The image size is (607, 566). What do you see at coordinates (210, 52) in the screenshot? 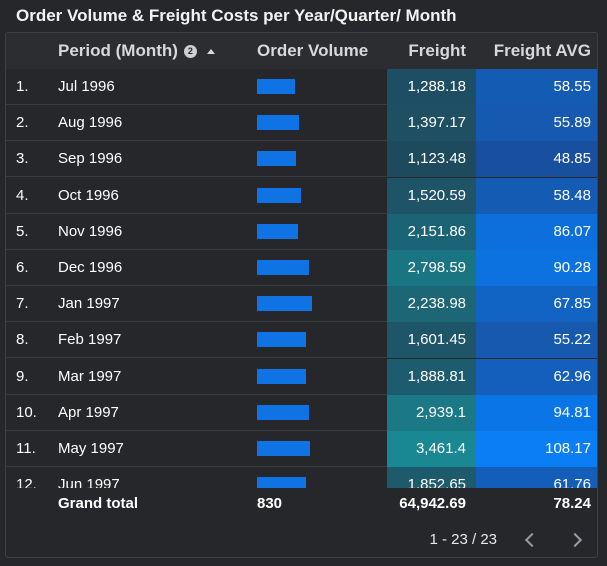
I see `sort-ascending-icon` at bounding box center [210, 52].